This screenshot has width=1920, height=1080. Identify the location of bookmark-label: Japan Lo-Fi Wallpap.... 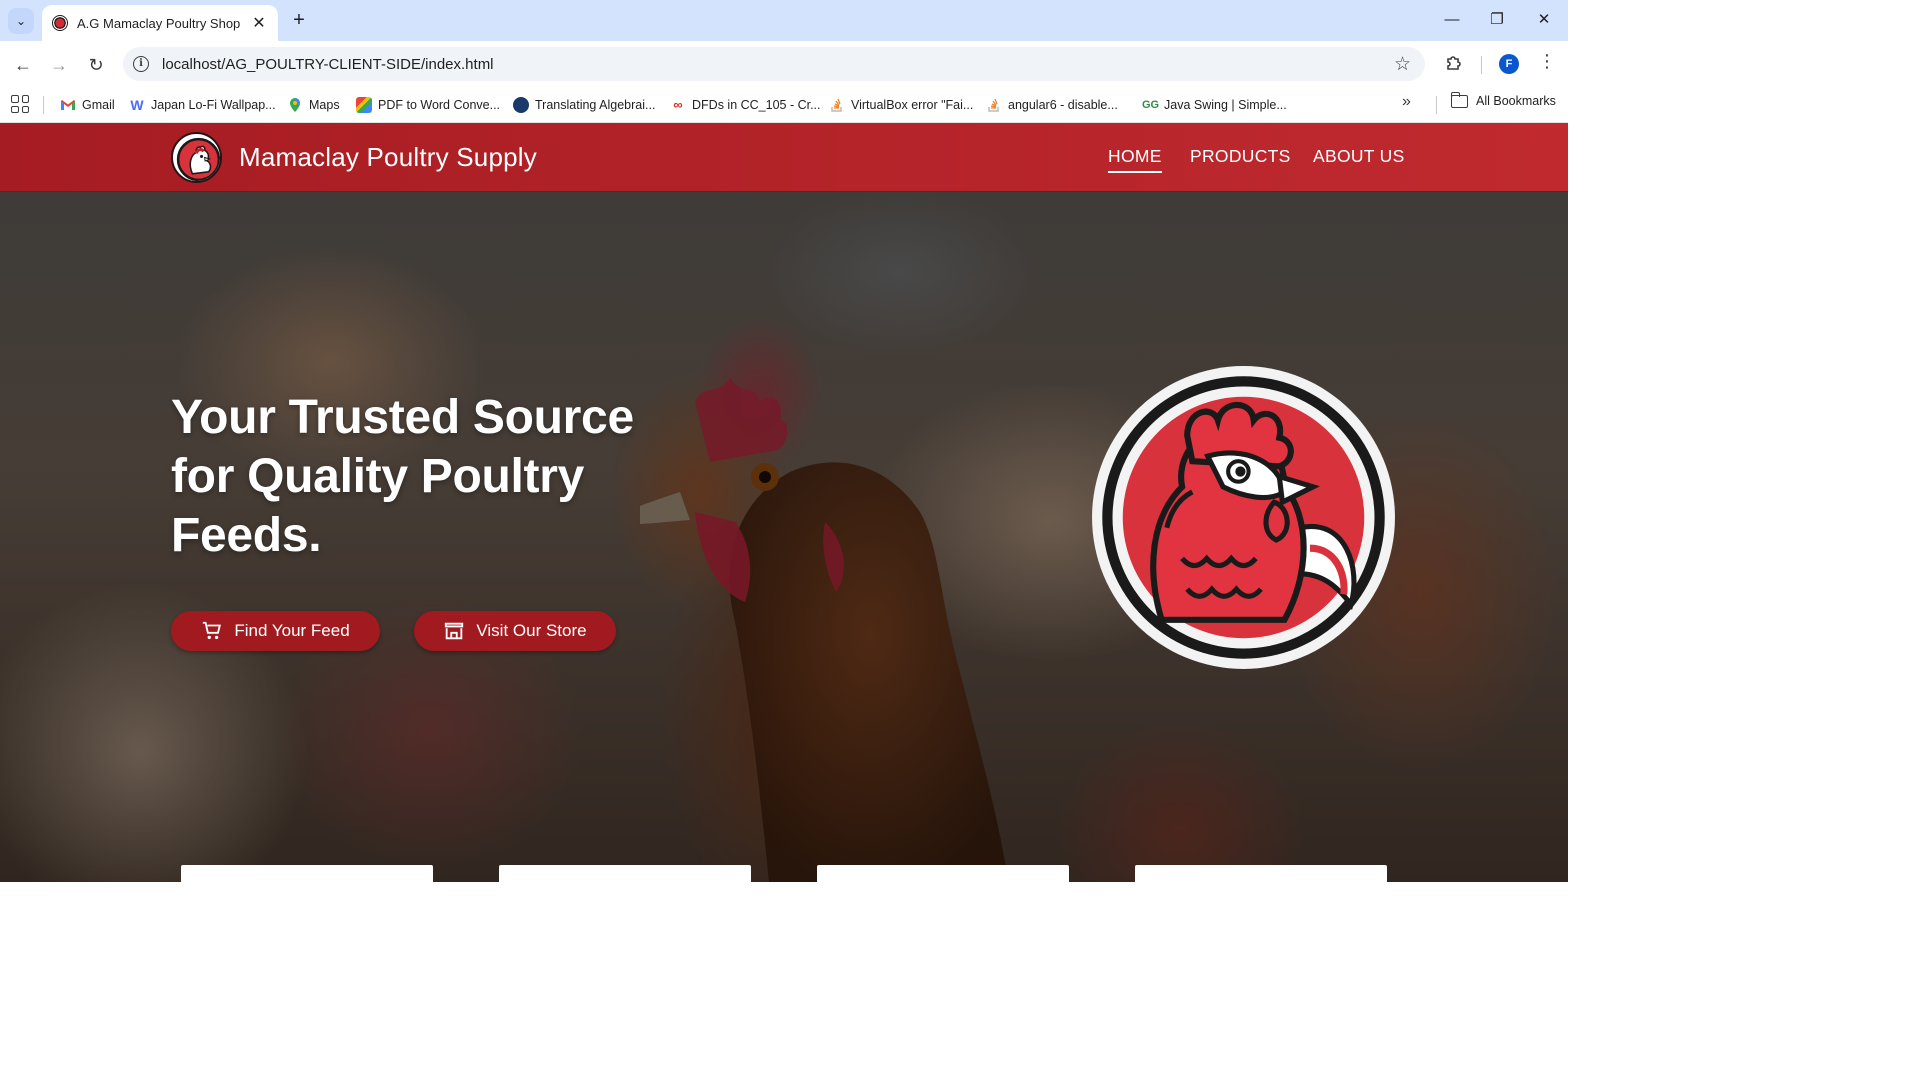
(213, 105).